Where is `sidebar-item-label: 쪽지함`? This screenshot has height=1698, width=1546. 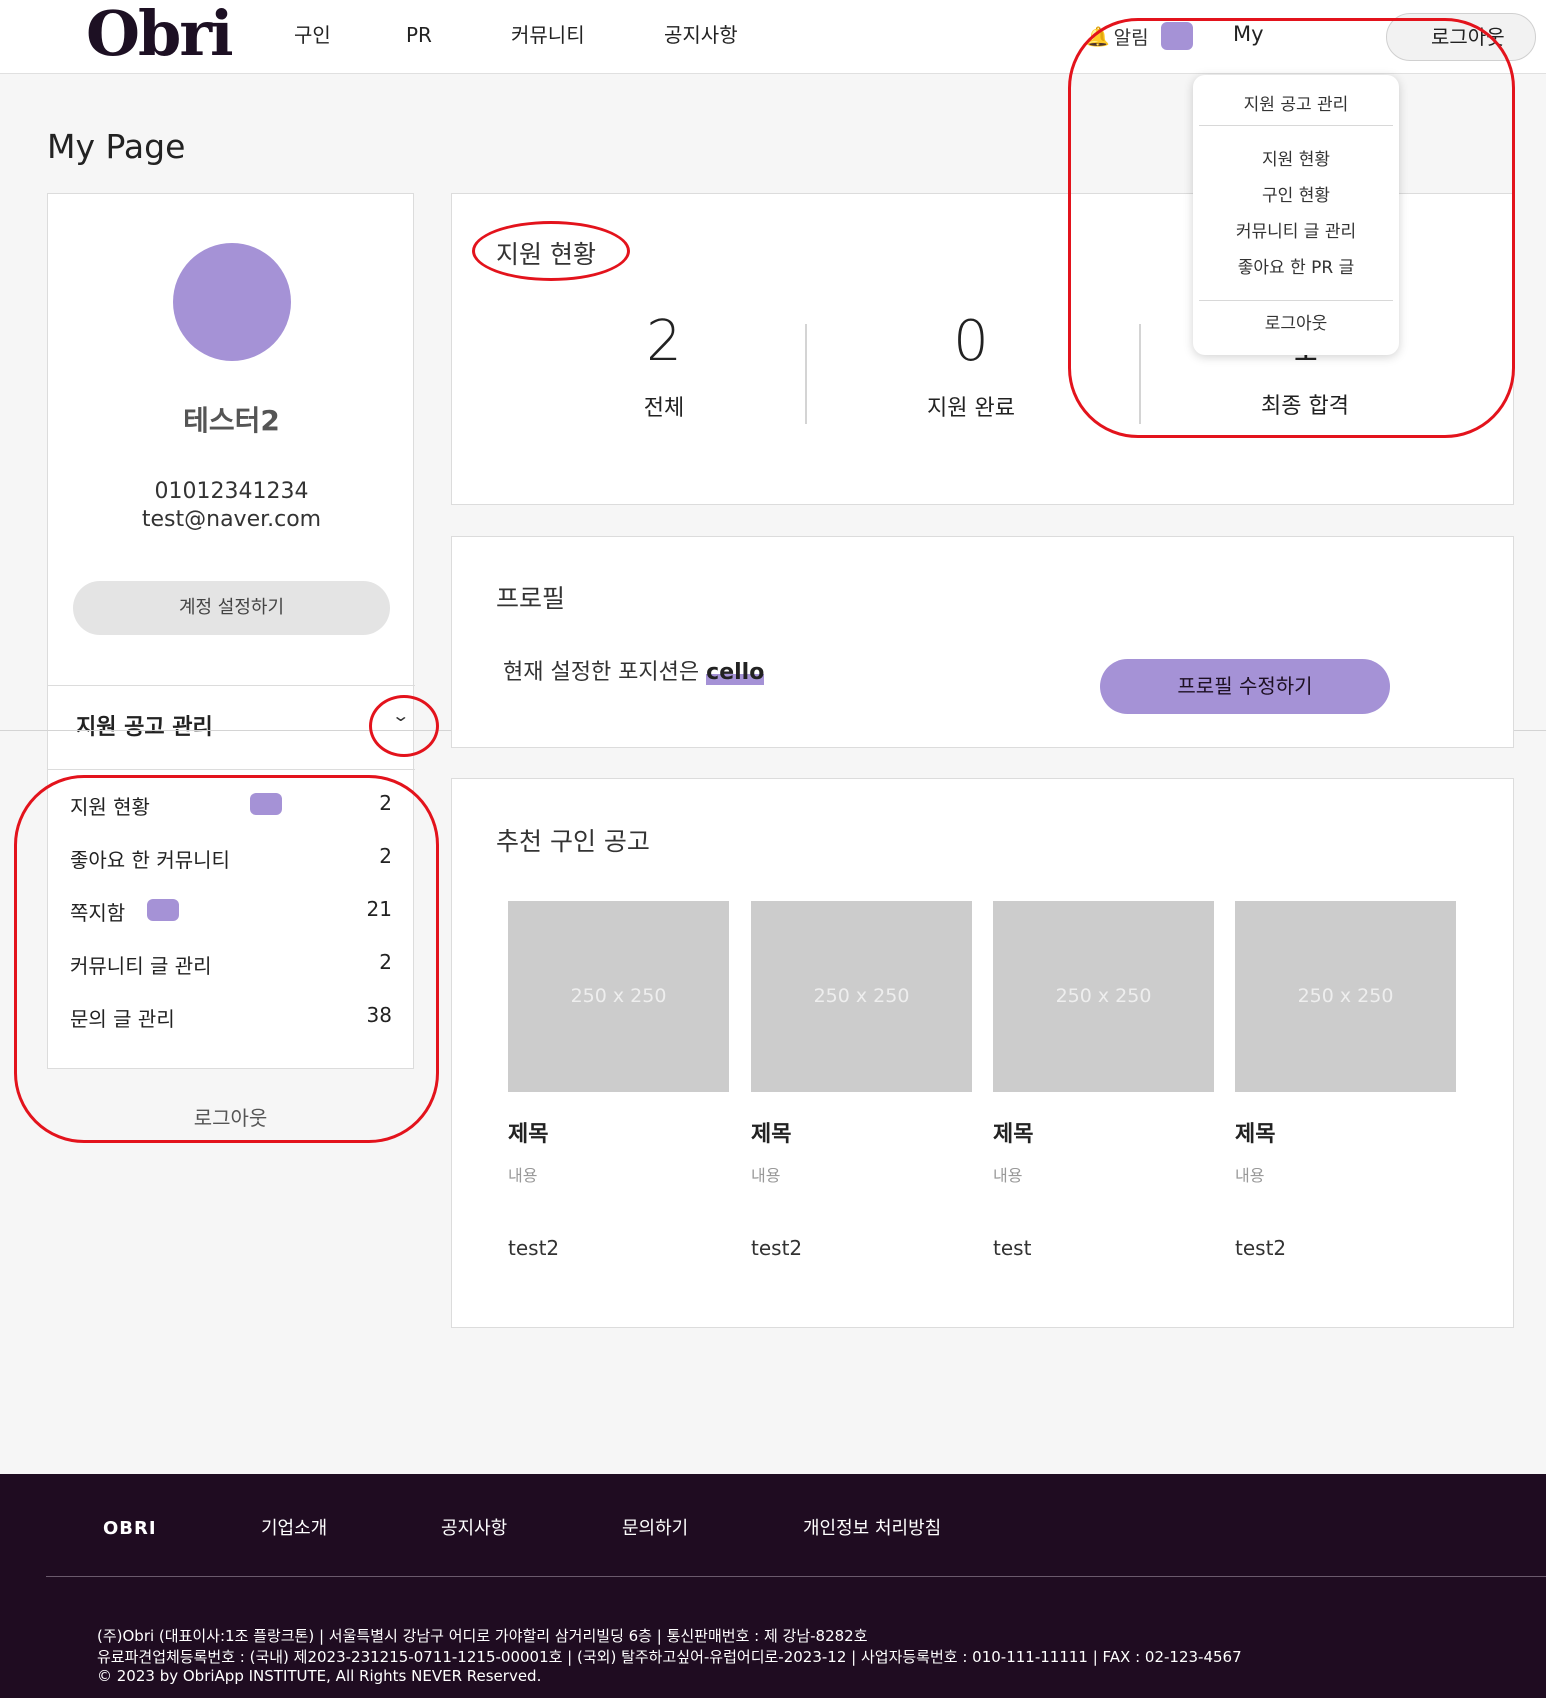 sidebar-item-label: 쪽지함 is located at coordinates (98, 913).